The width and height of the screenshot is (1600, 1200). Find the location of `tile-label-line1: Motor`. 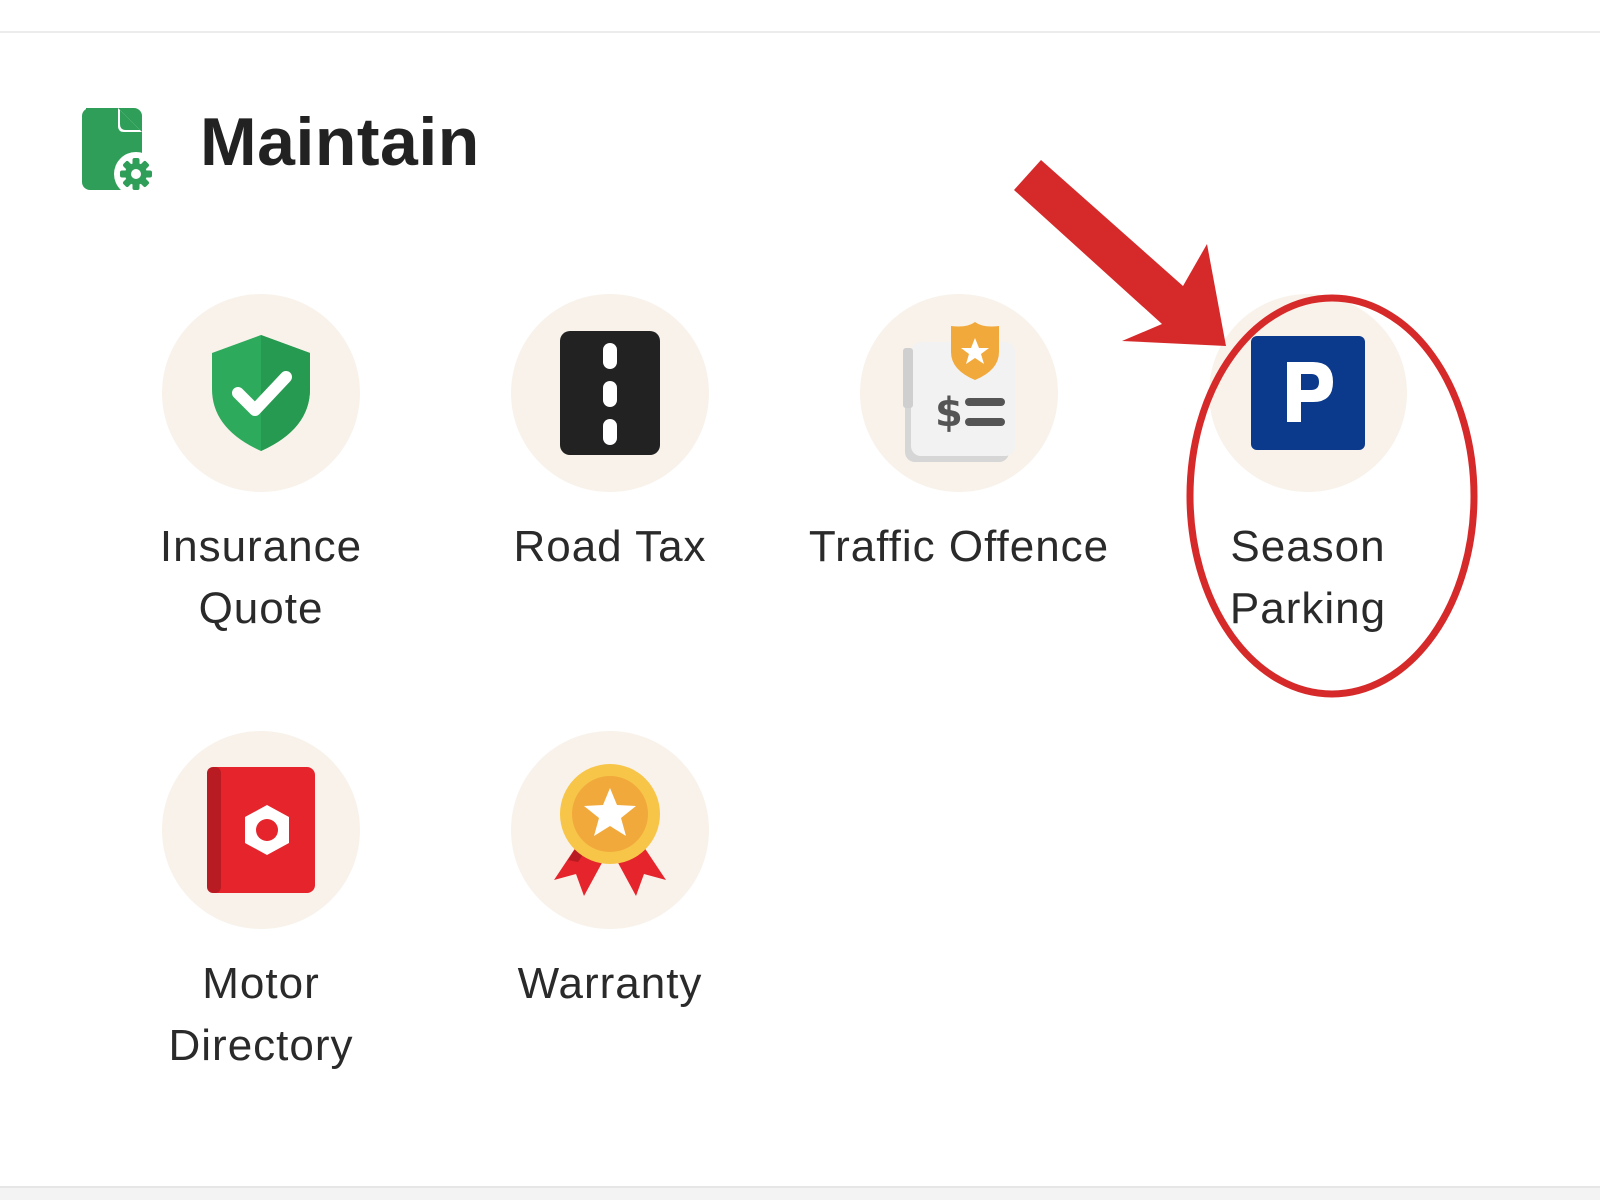

tile-label-line1: Motor is located at coordinates (261, 983).